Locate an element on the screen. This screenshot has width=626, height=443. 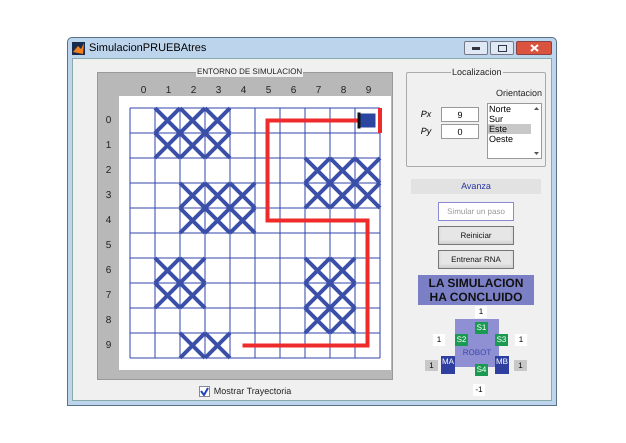
robot-label: ROBOT is located at coordinates (477, 353).